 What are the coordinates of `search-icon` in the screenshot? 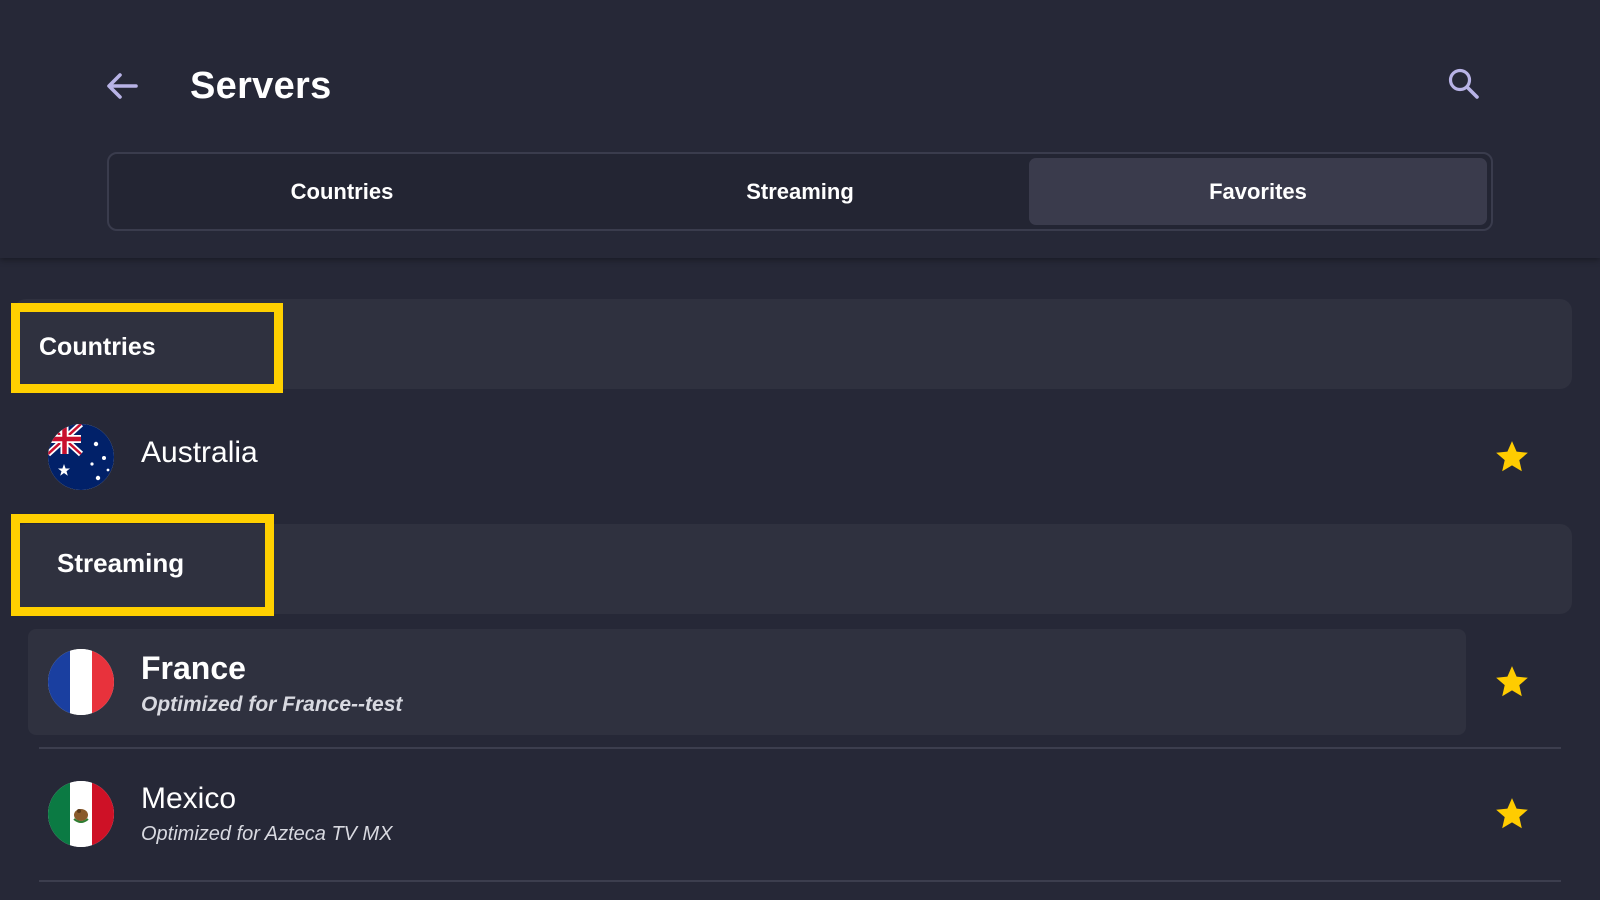 It's located at (1463, 83).